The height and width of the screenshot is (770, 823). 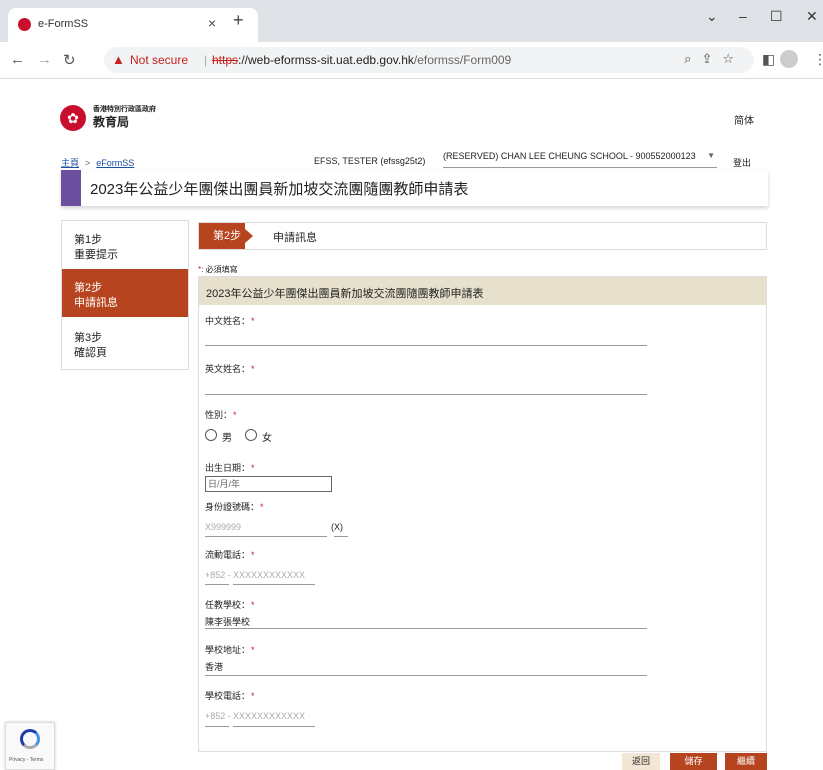 What do you see at coordinates (230, 369) in the screenshot?
I see `english-name-label: 英文姓名：*` at bounding box center [230, 369].